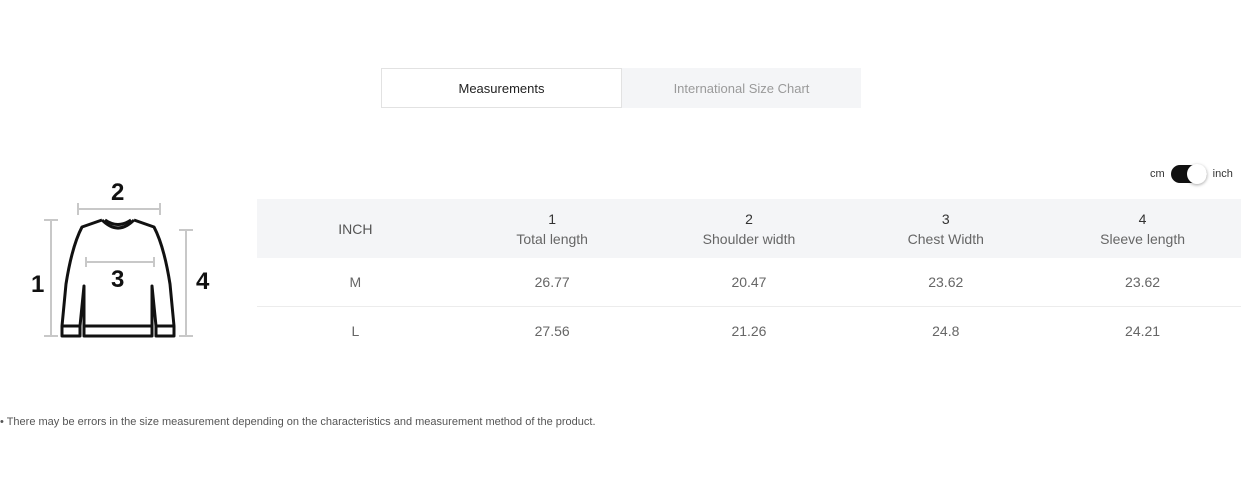 Image resolution: width=1247 pixels, height=497 pixels. I want to click on table-row: M 26.77 20.47 23.62 23.62, so click(749, 282).